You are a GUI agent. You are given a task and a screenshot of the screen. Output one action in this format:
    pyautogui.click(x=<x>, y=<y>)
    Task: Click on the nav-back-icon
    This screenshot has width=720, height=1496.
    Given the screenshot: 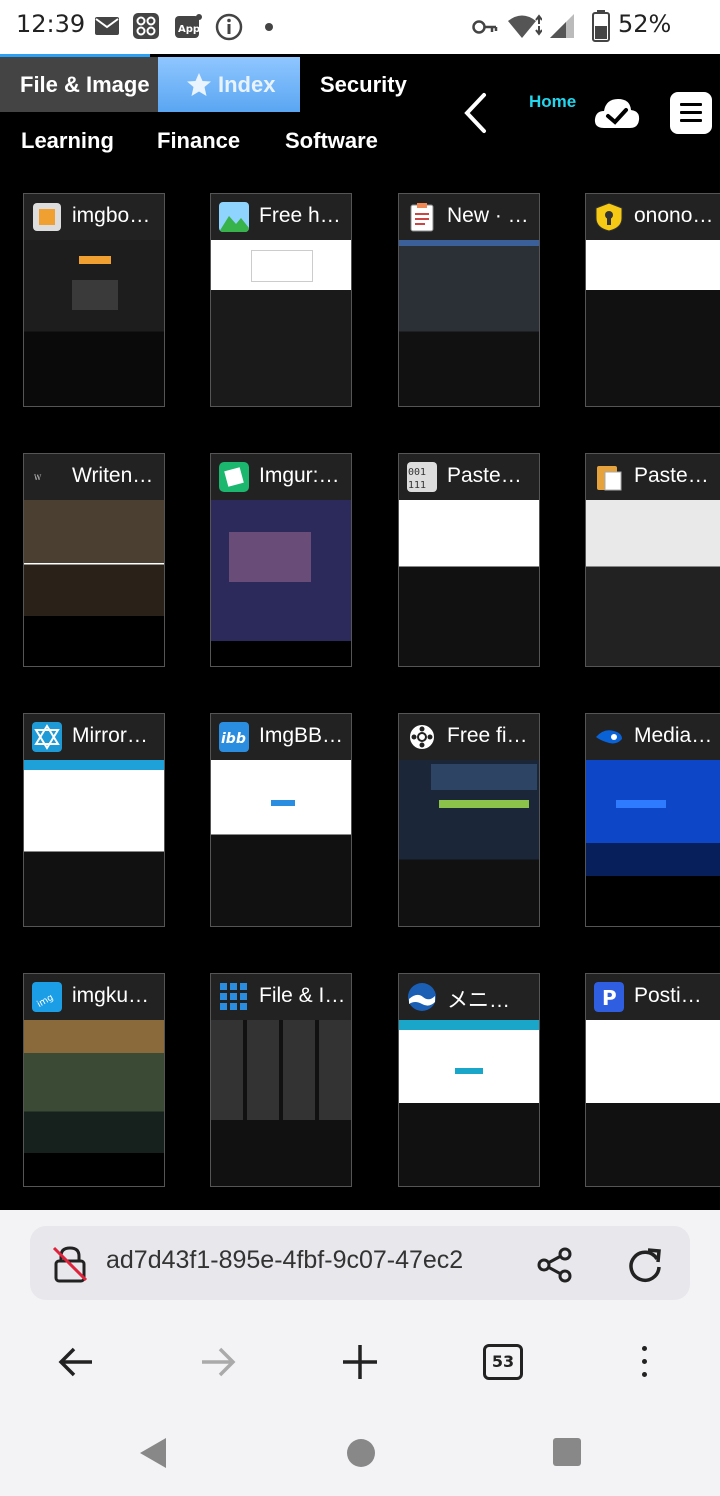 What is the action you would take?
    pyautogui.click(x=153, y=1453)
    